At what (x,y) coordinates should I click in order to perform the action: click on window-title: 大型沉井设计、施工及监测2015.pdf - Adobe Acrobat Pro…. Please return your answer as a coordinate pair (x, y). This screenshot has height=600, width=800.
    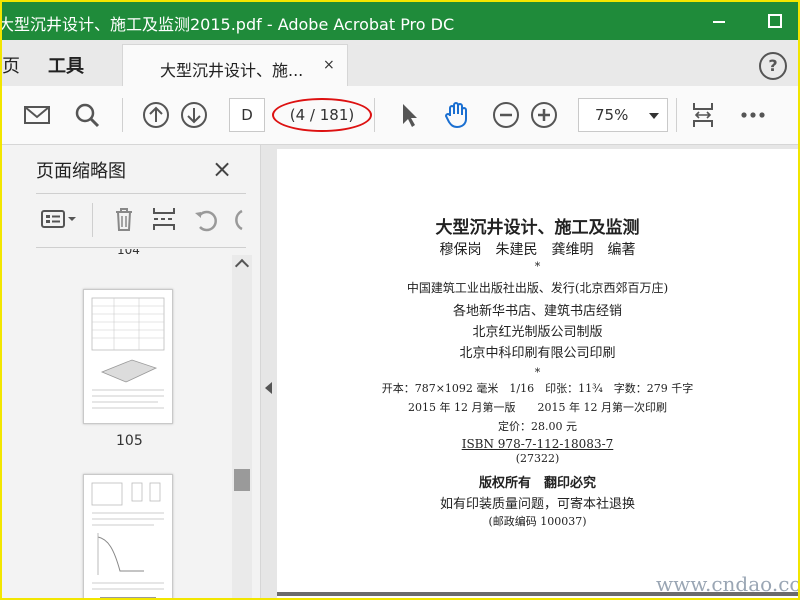
    Looking at the image, I should click on (227, 24).